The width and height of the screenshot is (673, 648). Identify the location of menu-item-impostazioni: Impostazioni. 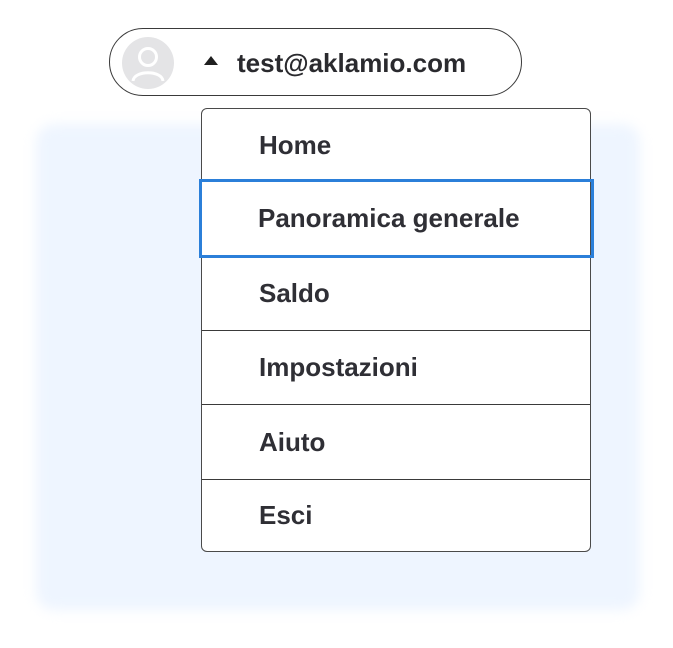
(396, 367).